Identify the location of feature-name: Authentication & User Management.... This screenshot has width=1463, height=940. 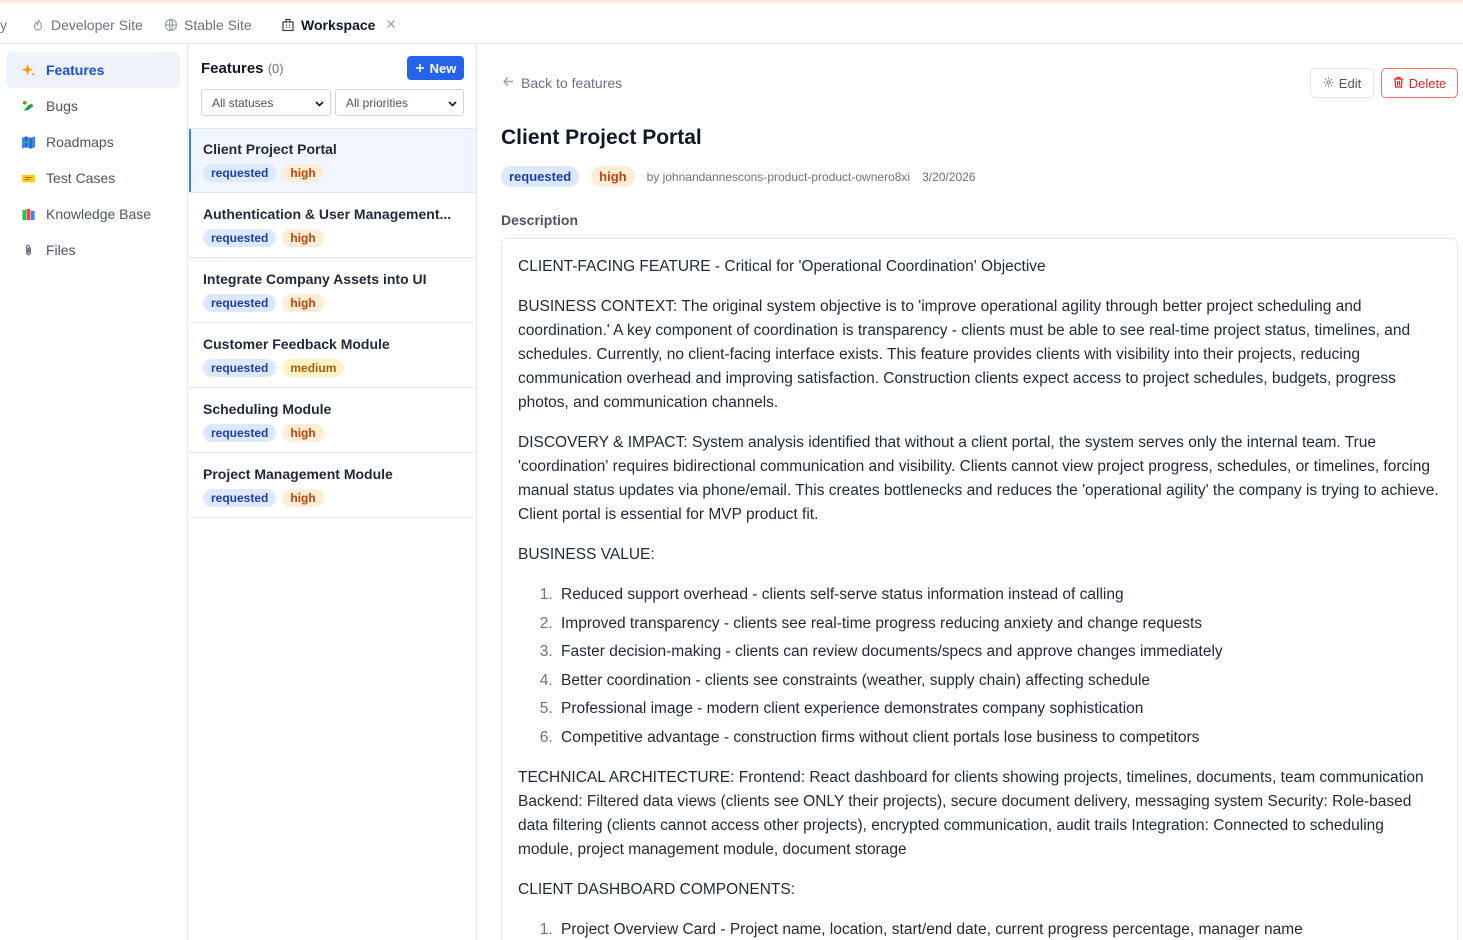
(327, 214).